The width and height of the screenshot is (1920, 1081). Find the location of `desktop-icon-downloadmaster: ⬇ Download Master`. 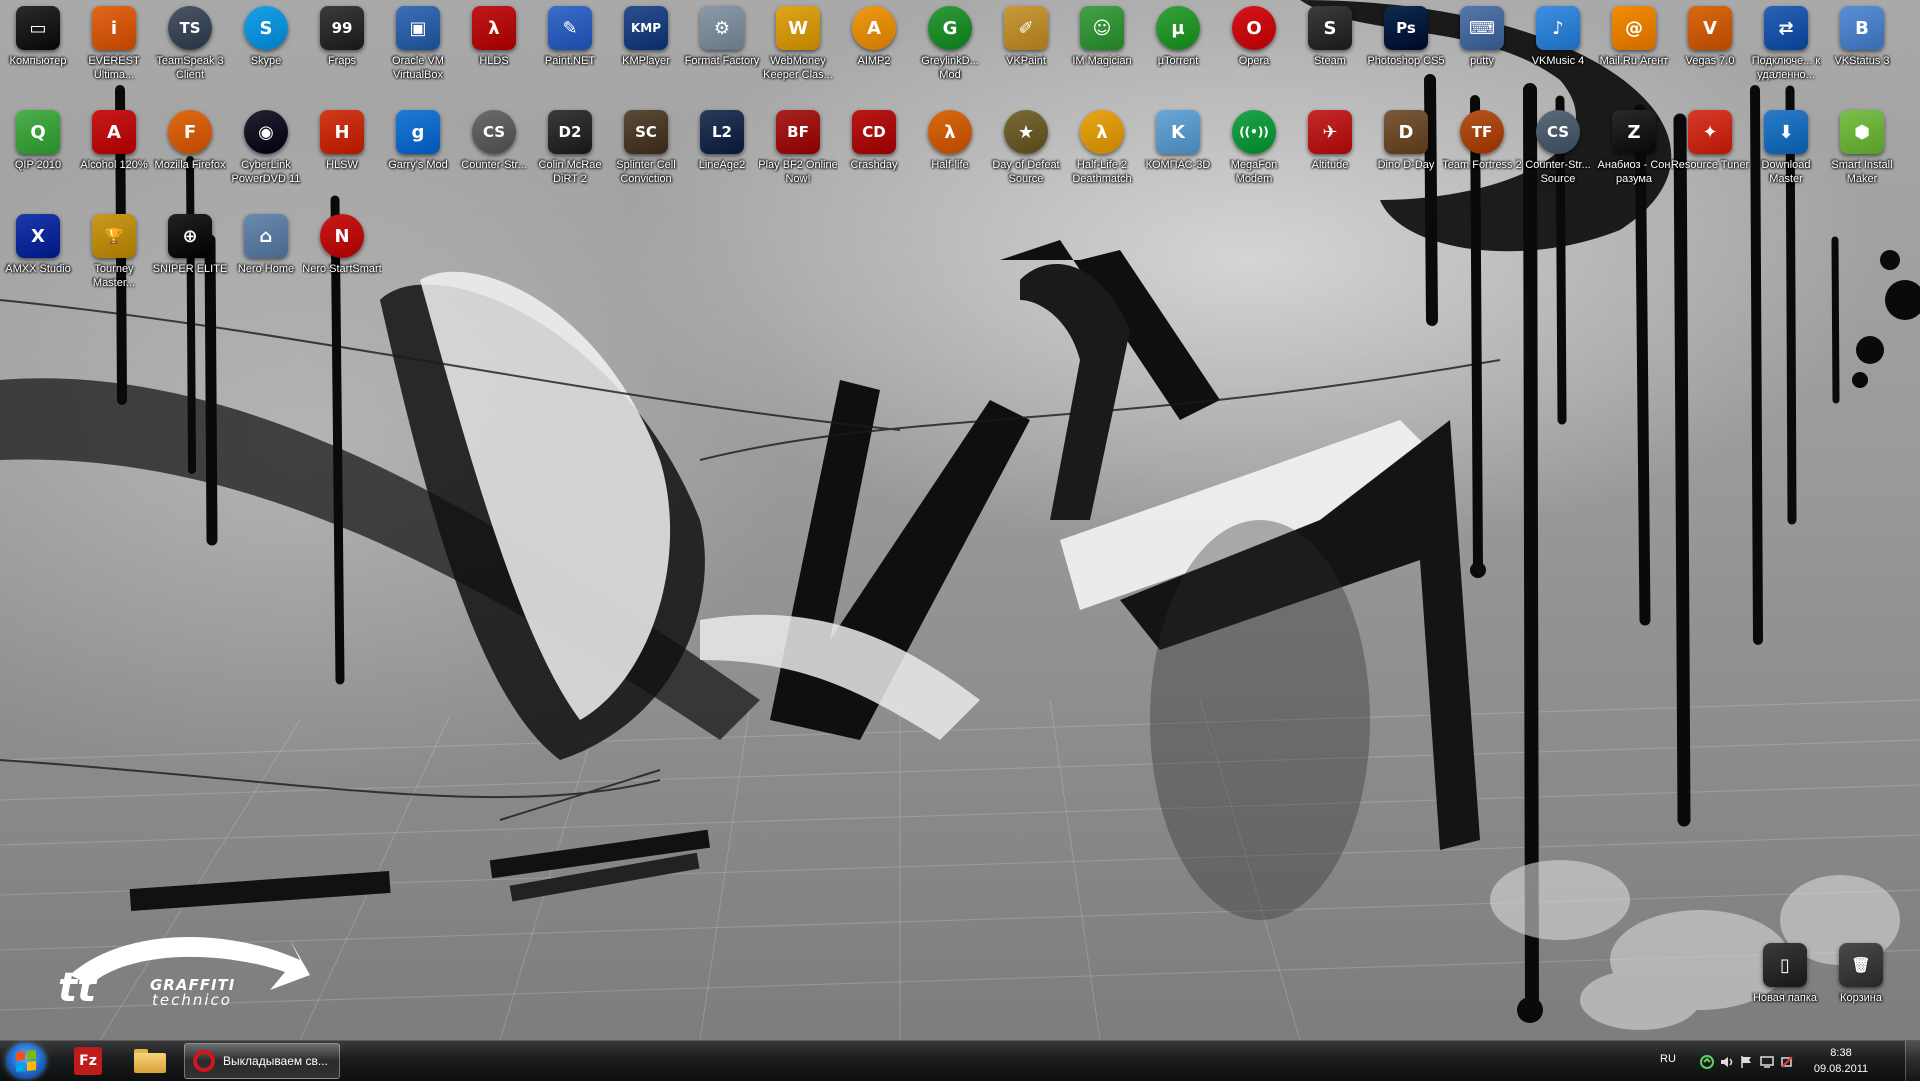

desktop-icon-downloadmaster: ⬇ Download Master is located at coordinates (1786, 154).